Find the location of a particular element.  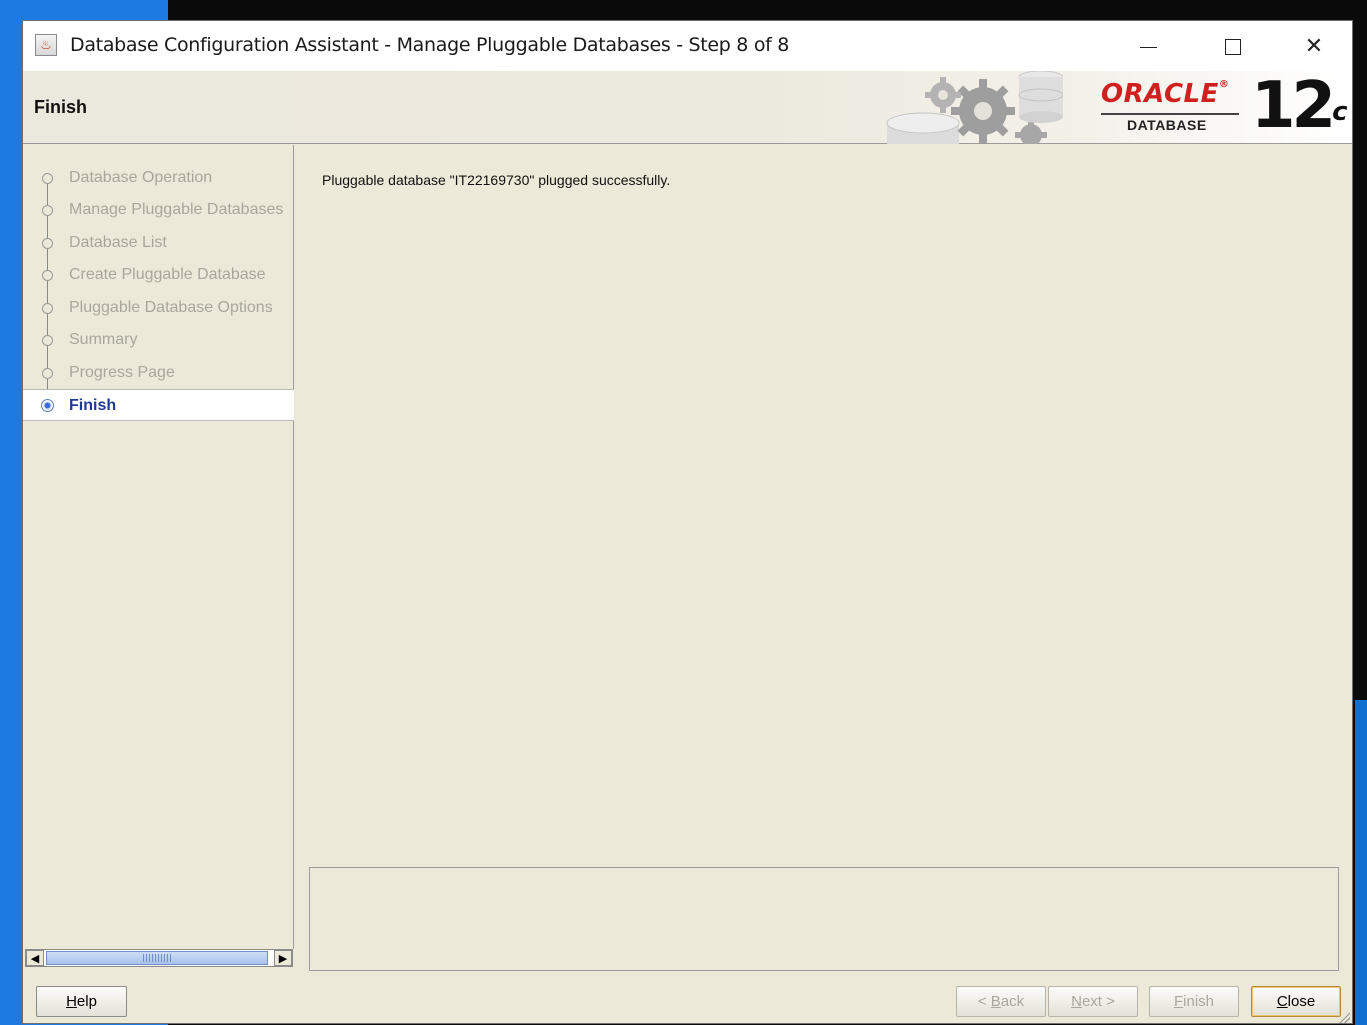

scrollbar-grip-icon is located at coordinates (158, 958).